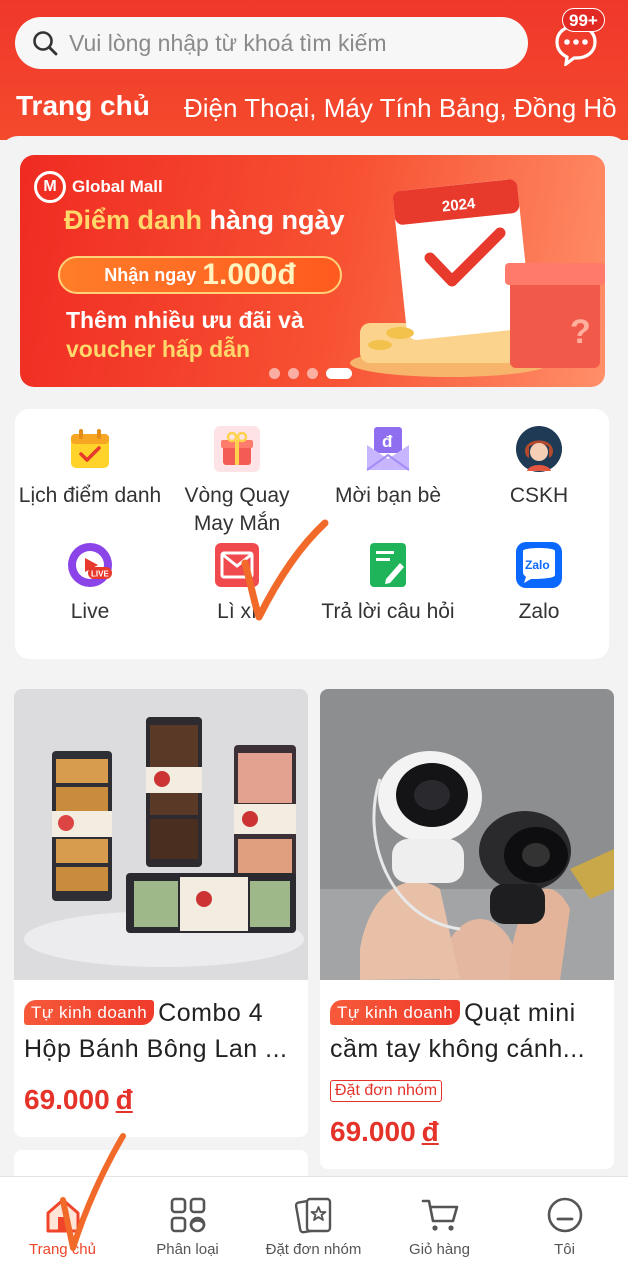 Image resolution: width=628 pixels, height=1280 pixels. Describe the element at coordinates (62, 1249) in the screenshot. I see `nav-label: Trang chủ` at that location.